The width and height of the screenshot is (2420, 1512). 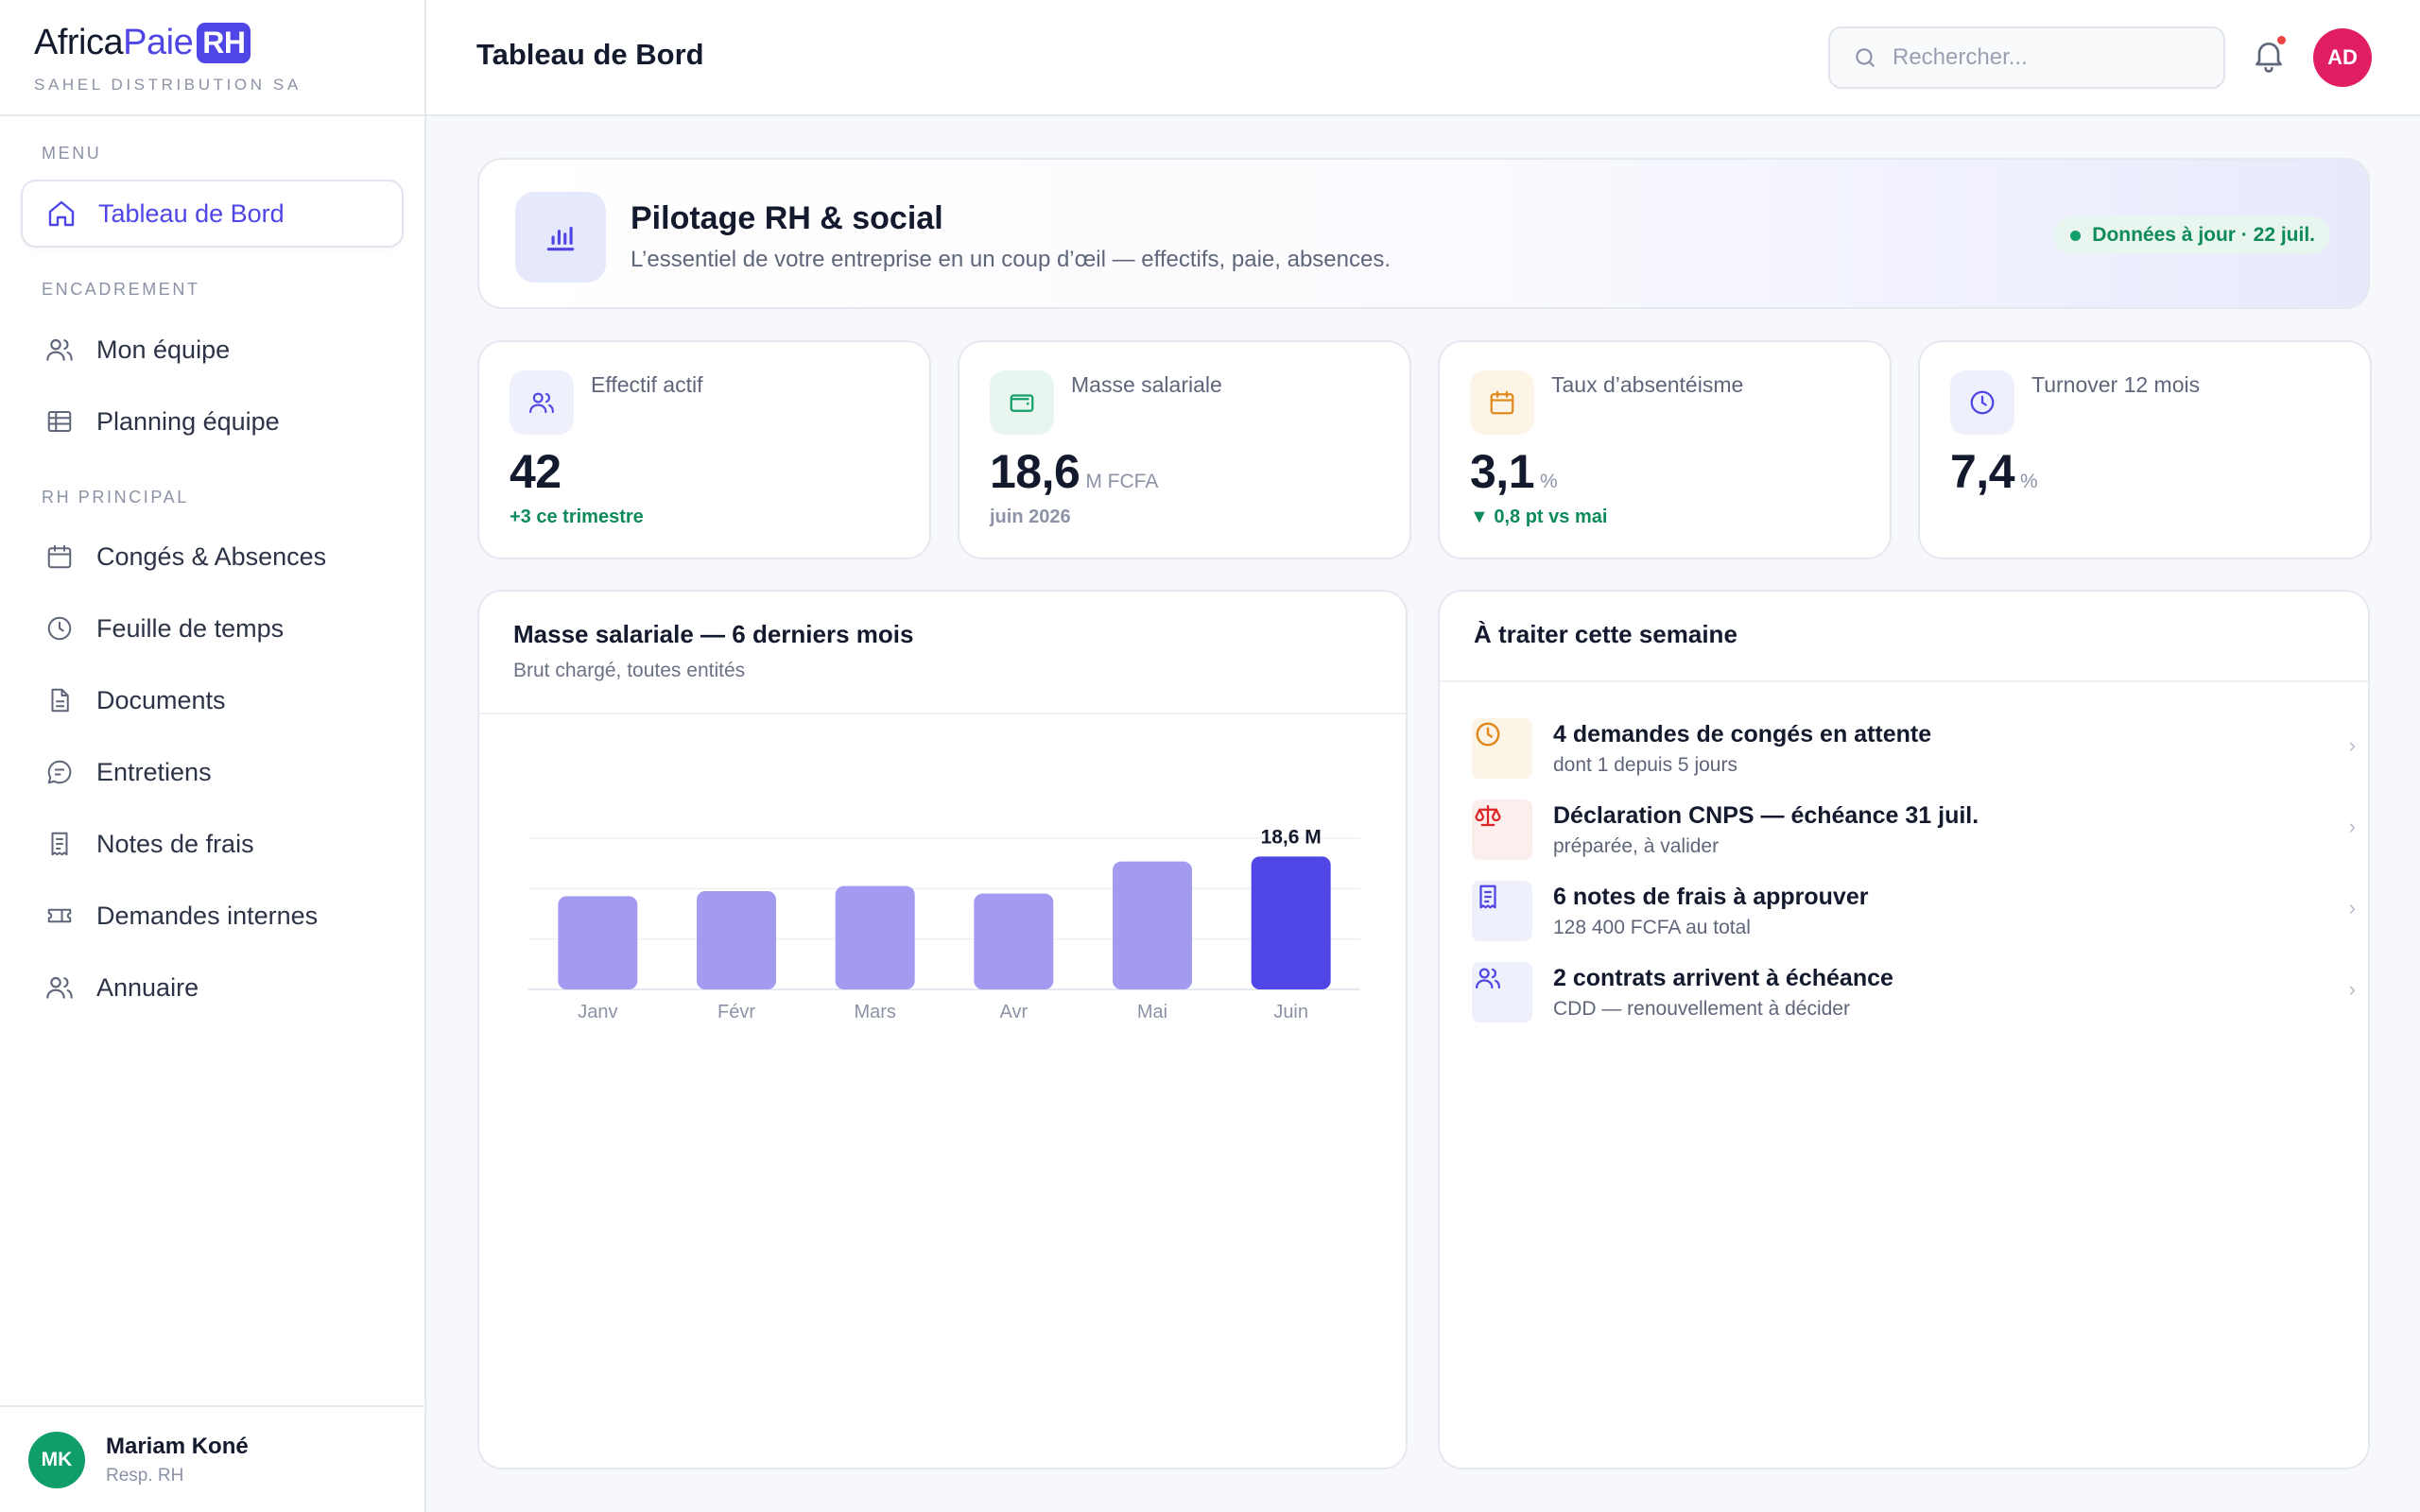 I want to click on bar-avr, so click(x=1014, y=941).